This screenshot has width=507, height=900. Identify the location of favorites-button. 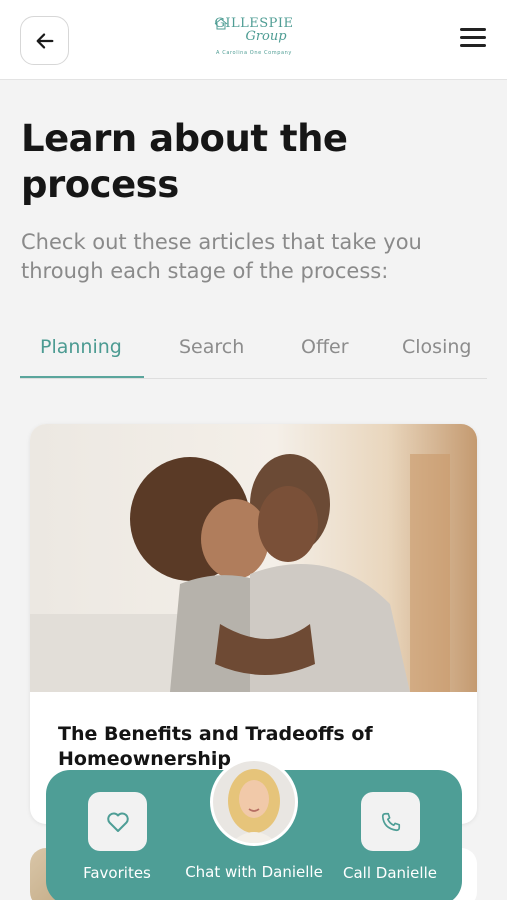
(117, 821).